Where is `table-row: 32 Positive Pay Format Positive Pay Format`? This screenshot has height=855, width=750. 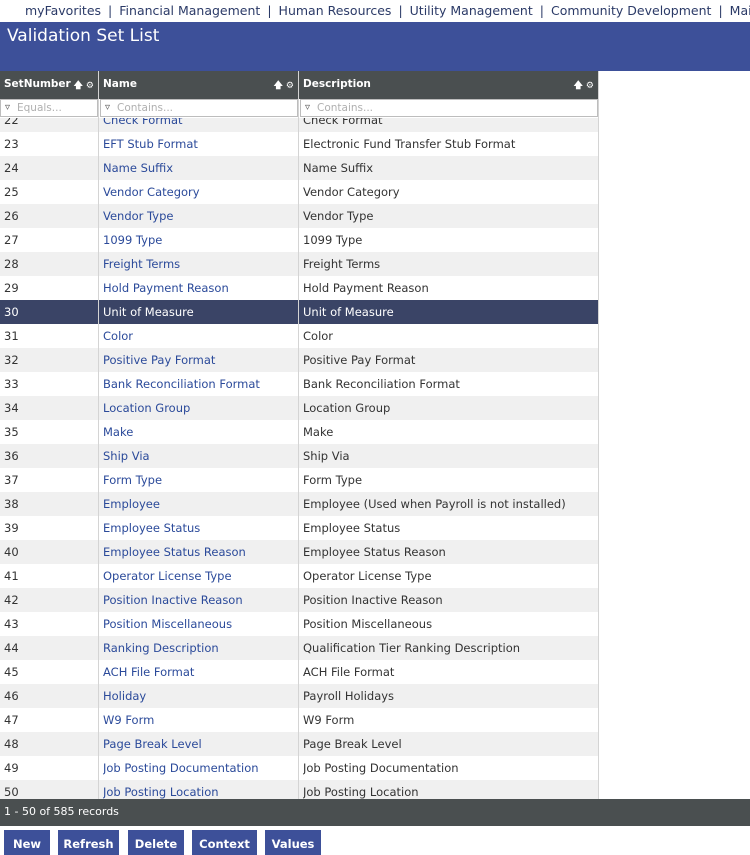
table-row: 32 Positive Pay Format Positive Pay Format is located at coordinates (299, 360).